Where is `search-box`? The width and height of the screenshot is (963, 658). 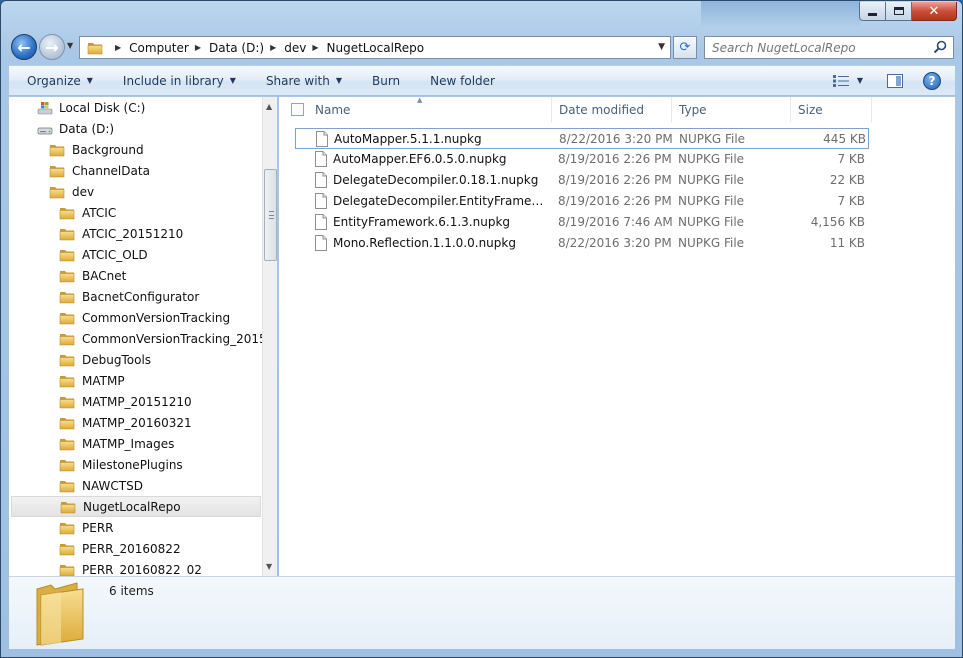 search-box is located at coordinates (829, 47).